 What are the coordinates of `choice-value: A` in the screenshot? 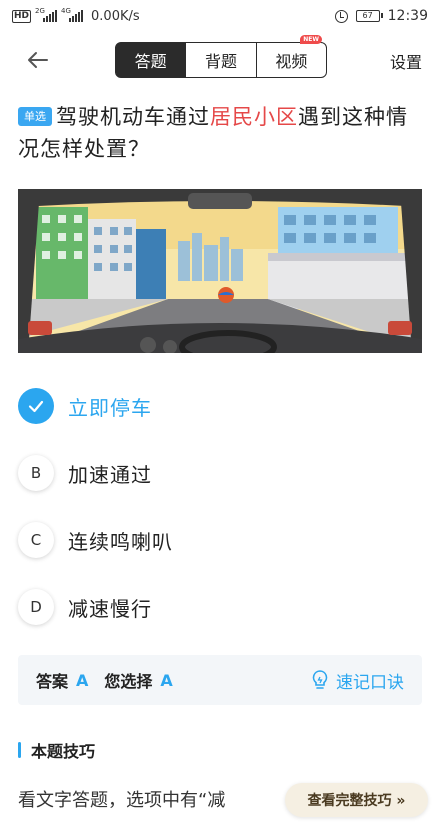 It's located at (166, 680).